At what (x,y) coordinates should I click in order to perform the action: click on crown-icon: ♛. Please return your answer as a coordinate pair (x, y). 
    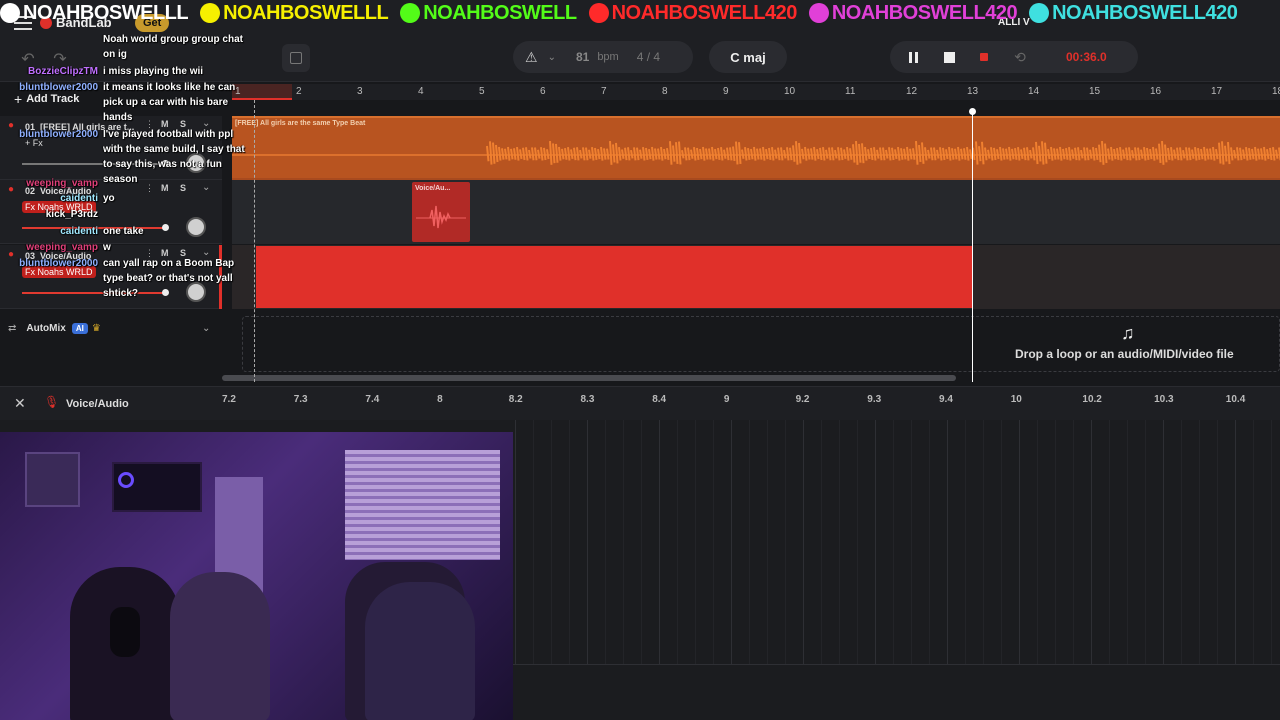
    Looking at the image, I should click on (96, 328).